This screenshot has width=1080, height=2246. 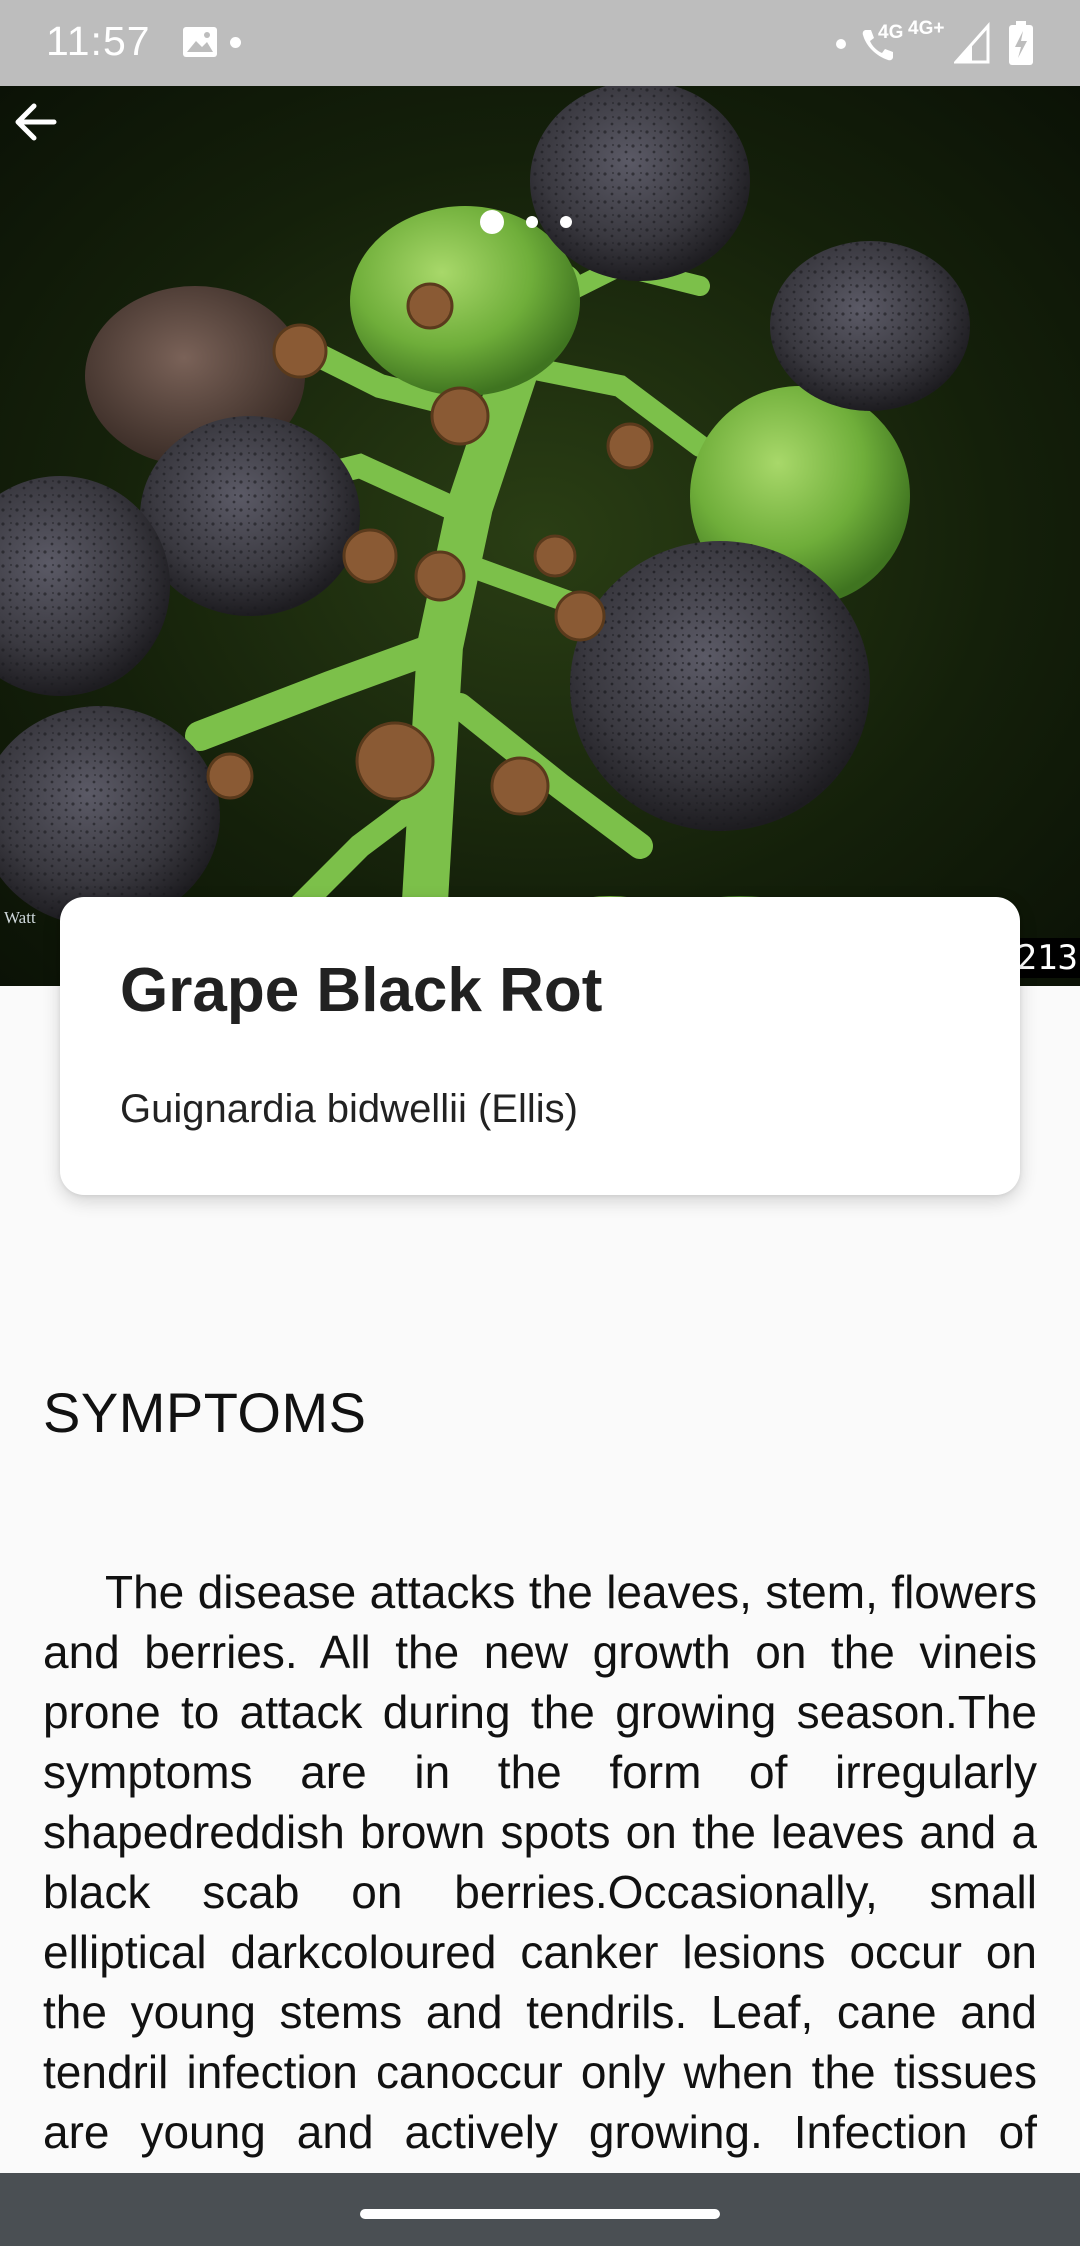 I want to click on disease-name: Grape Black Rot, so click(x=361, y=990).